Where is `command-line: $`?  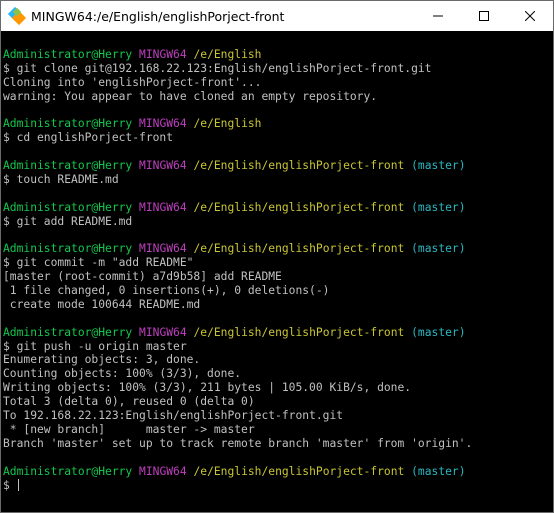 command-line: $ is located at coordinates (278, 485).